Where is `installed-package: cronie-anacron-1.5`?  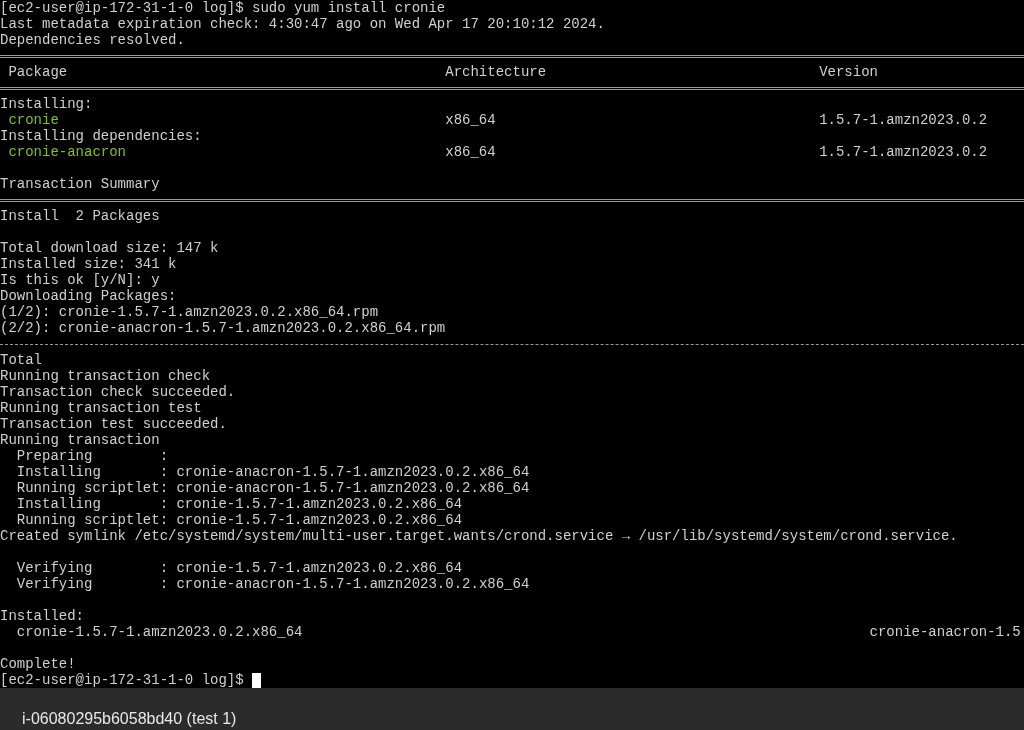
installed-package: cronie-anacron-1.5 is located at coordinates (945, 632).